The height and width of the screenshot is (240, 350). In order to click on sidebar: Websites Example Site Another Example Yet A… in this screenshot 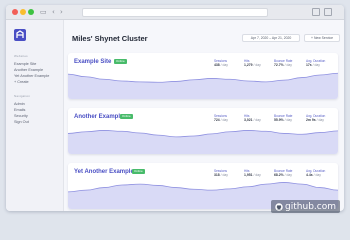, I will do `click(35, 115)`.